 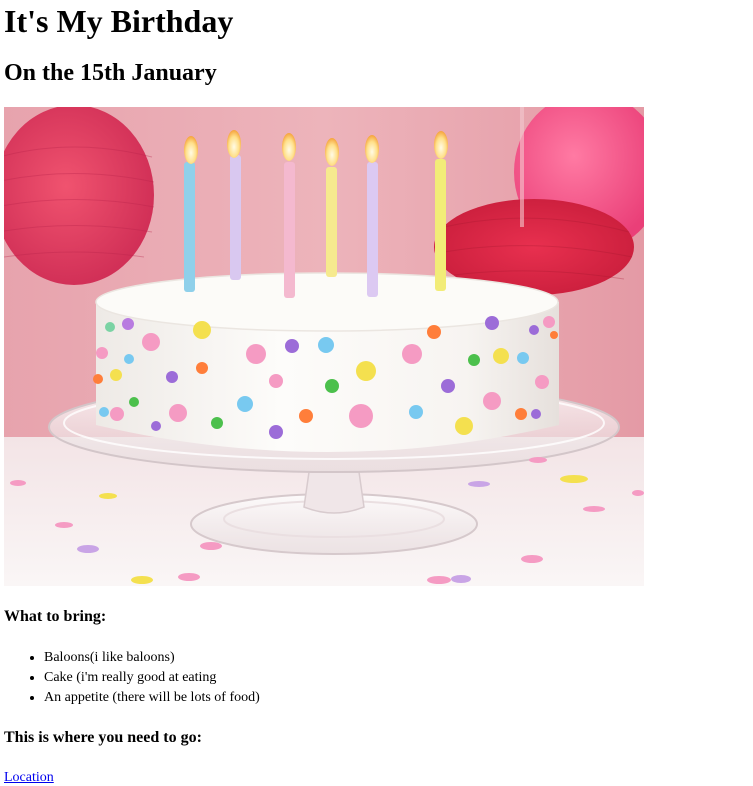 What do you see at coordinates (29, 777) in the screenshot?
I see `location-link: Location` at bounding box center [29, 777].